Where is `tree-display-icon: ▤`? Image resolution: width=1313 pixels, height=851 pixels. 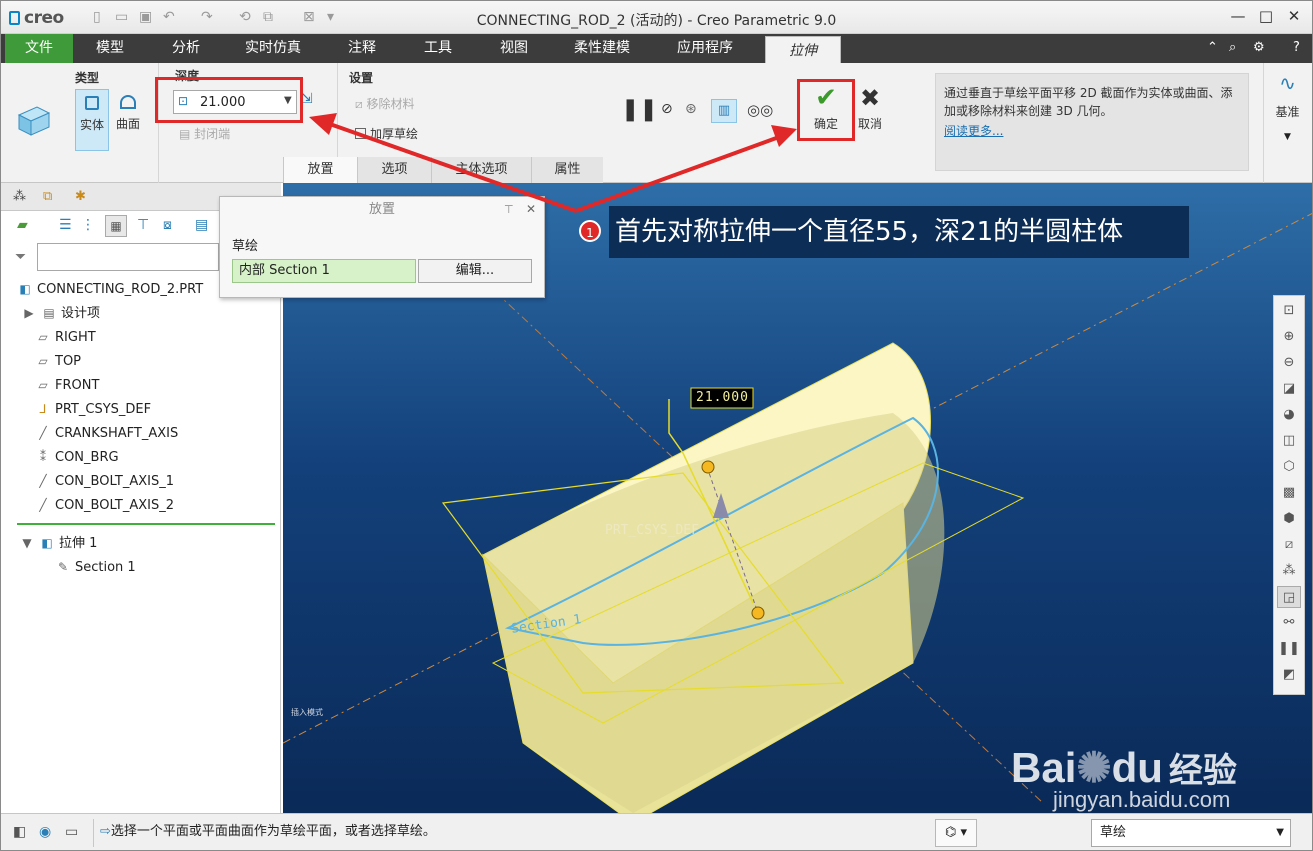
tree-display-icon: ▤ is located at coordinates (201, 225).